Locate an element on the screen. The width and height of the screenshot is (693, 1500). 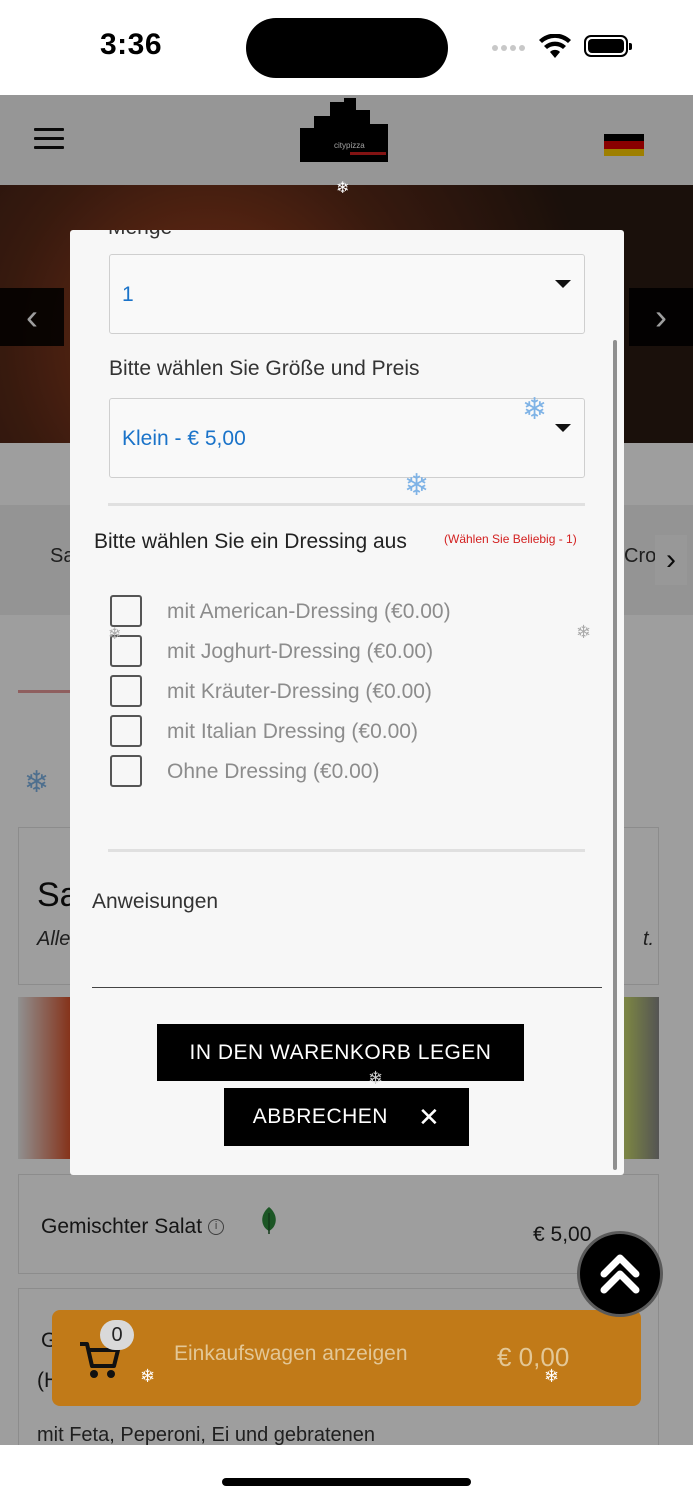
home-indicator is located at coordinates (346, 1482).